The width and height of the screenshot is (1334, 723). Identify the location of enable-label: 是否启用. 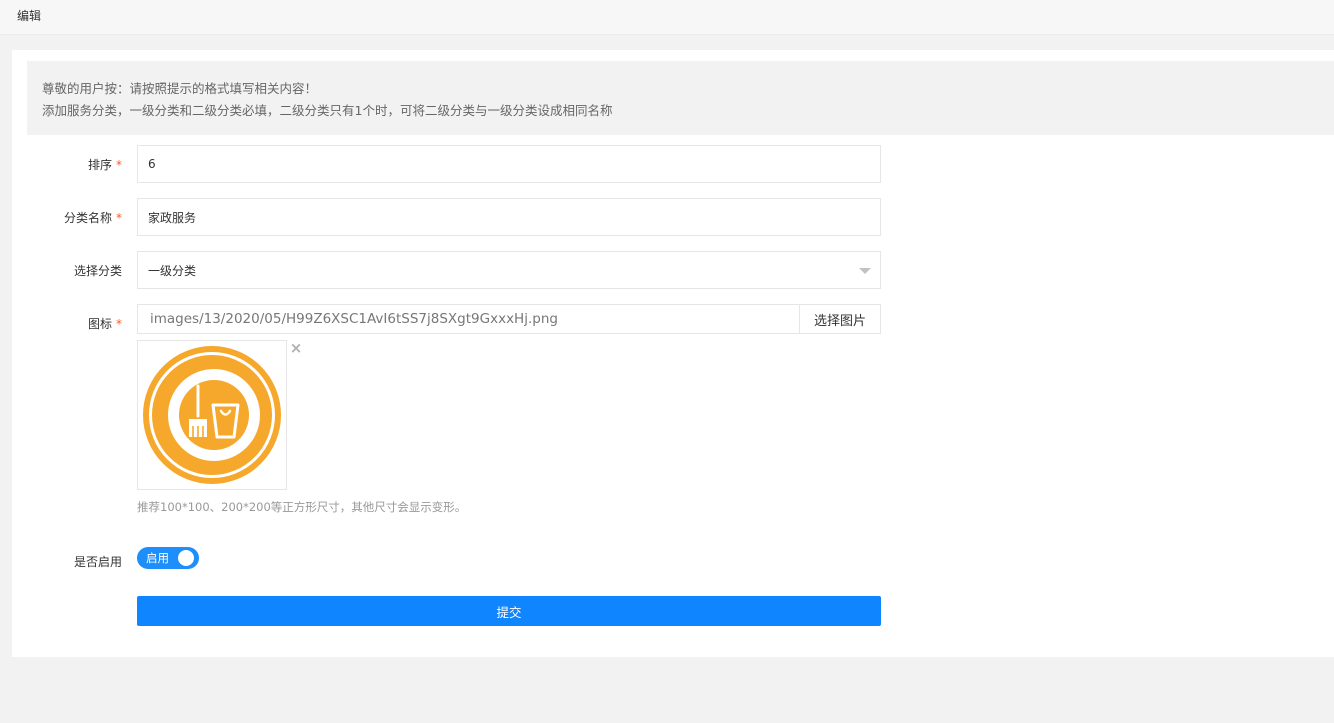
(97, 562).